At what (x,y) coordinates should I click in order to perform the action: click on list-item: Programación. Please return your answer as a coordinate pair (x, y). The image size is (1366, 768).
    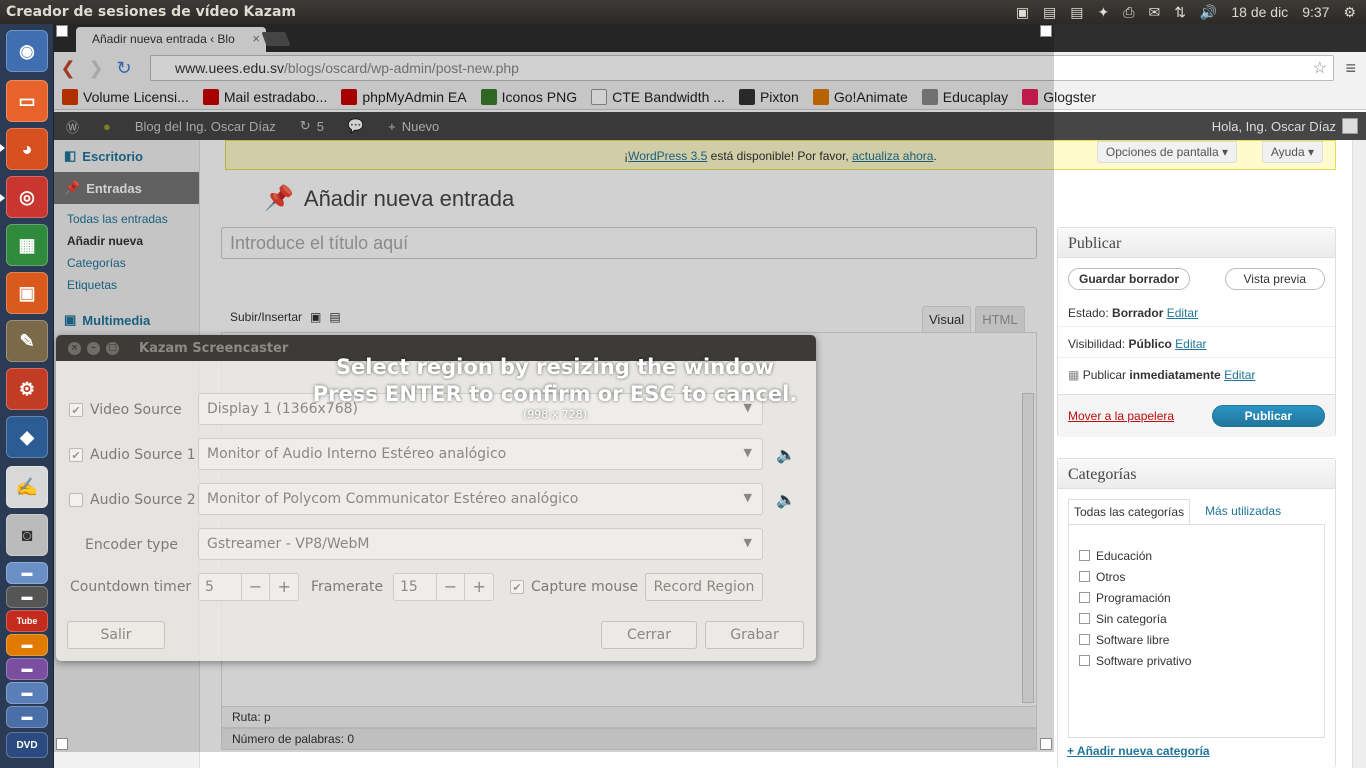
    Looking at the image, I should click on (1196, 597).